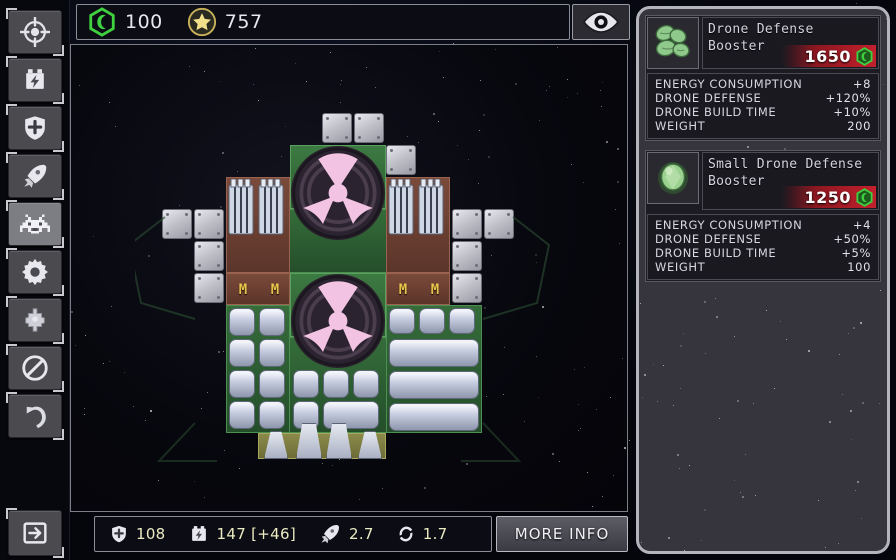 This screenshot has height=560, width=896. Describe the element at coordinates (151, 534) in the screenshot. I see `stat-hull-value: 108` at that location.